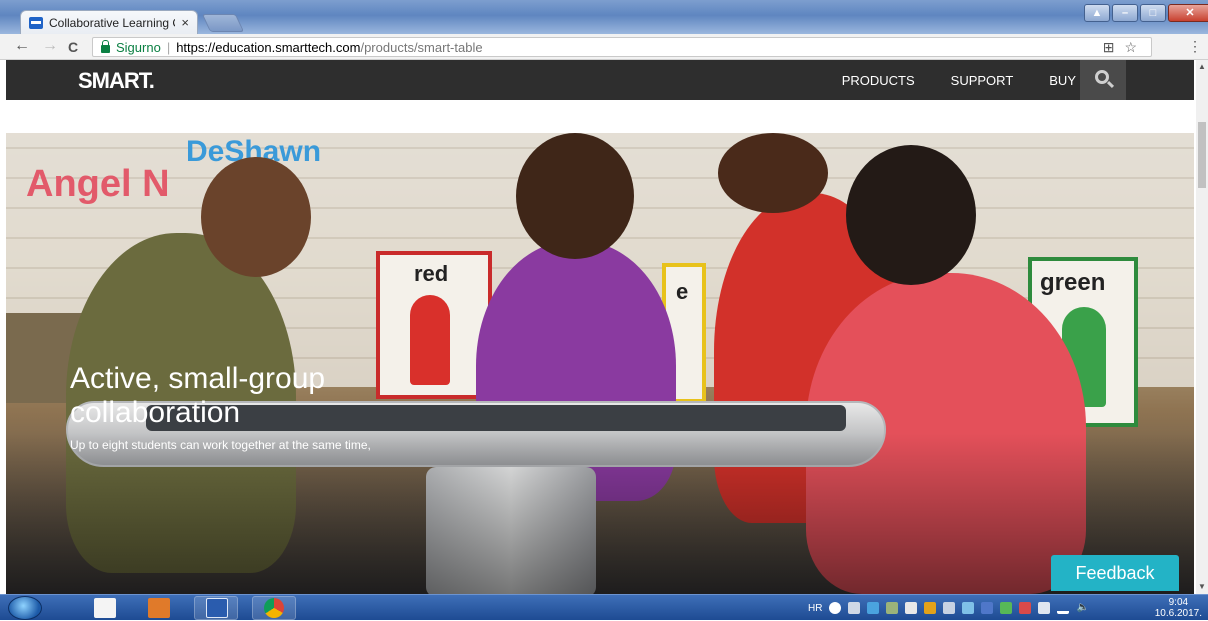  What do you see at coordinates (185, 22) in the screenshot?
I see `tab-close-icon: ×` at bounding box center [185, 22].